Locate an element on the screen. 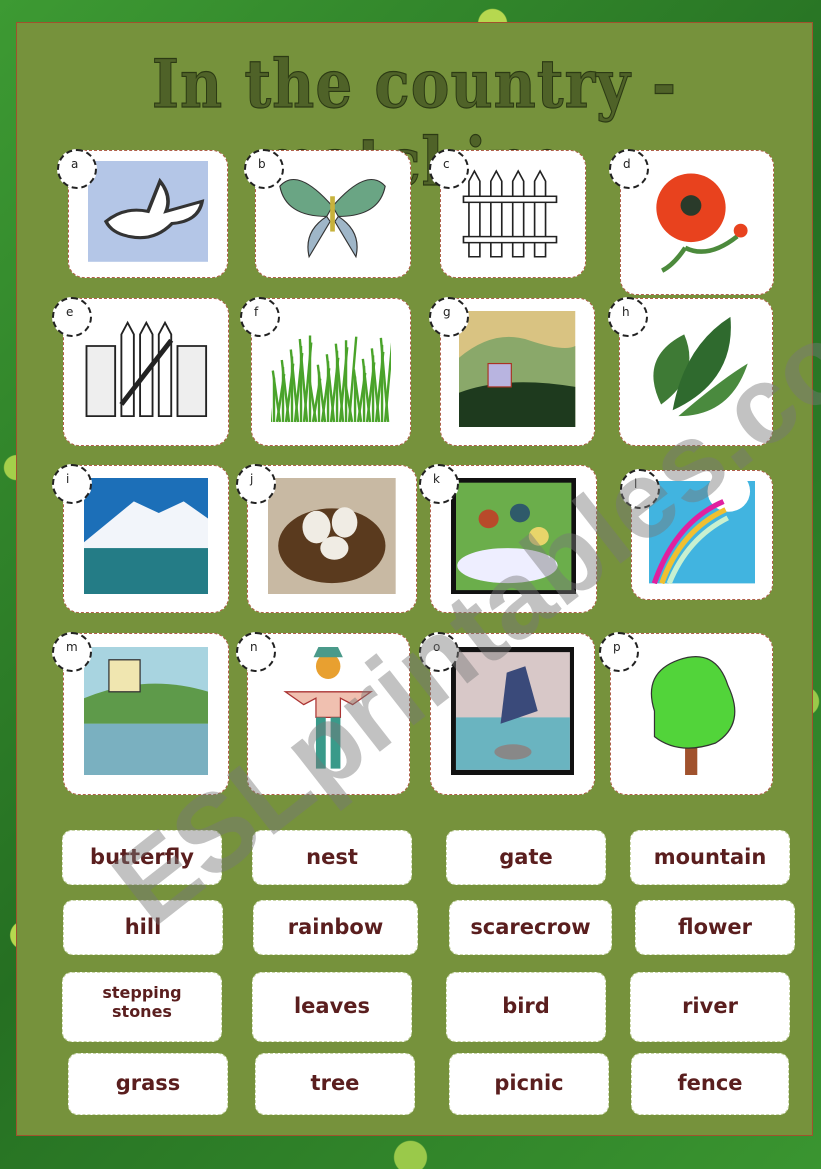 The width and height of the screenshot is (821, 1169). picture-tile-d: d is located at coordinates (691, 222).